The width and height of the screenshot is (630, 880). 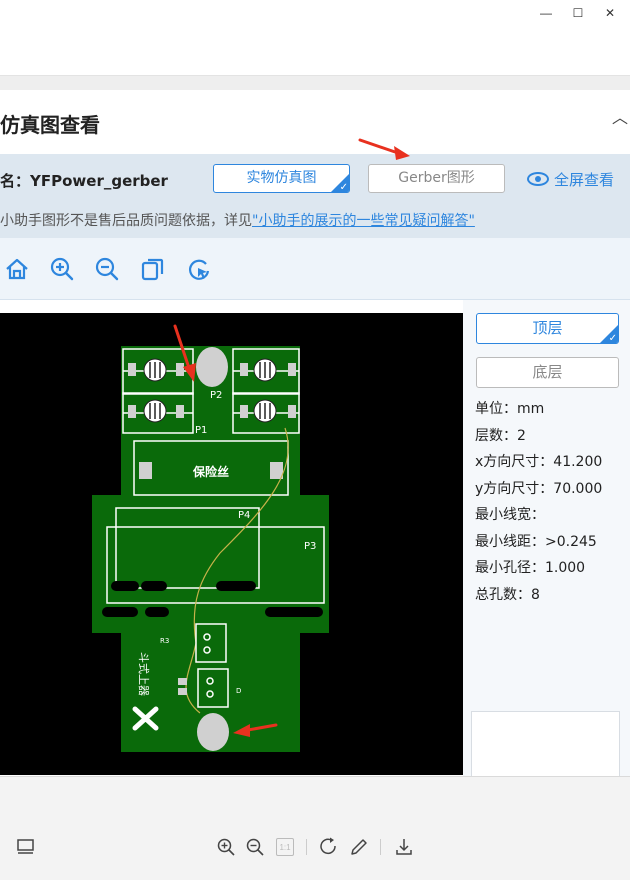 What do you see at coordinates (184, 353) in the screenshot?
I see `annotation-arrow-hole-top` at bounding box center [184, 353].